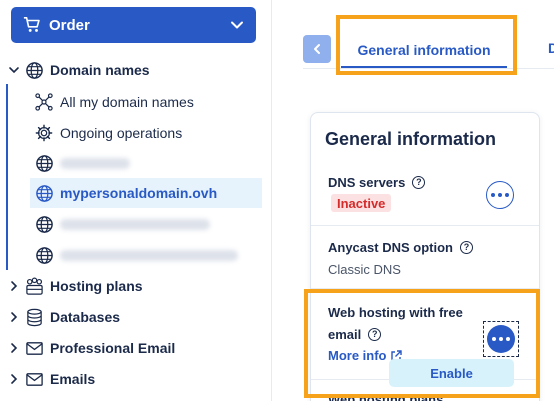  I want to click on sidebar-item-selected-domain: mypersonaldomain.ovh, so click(125, 193).